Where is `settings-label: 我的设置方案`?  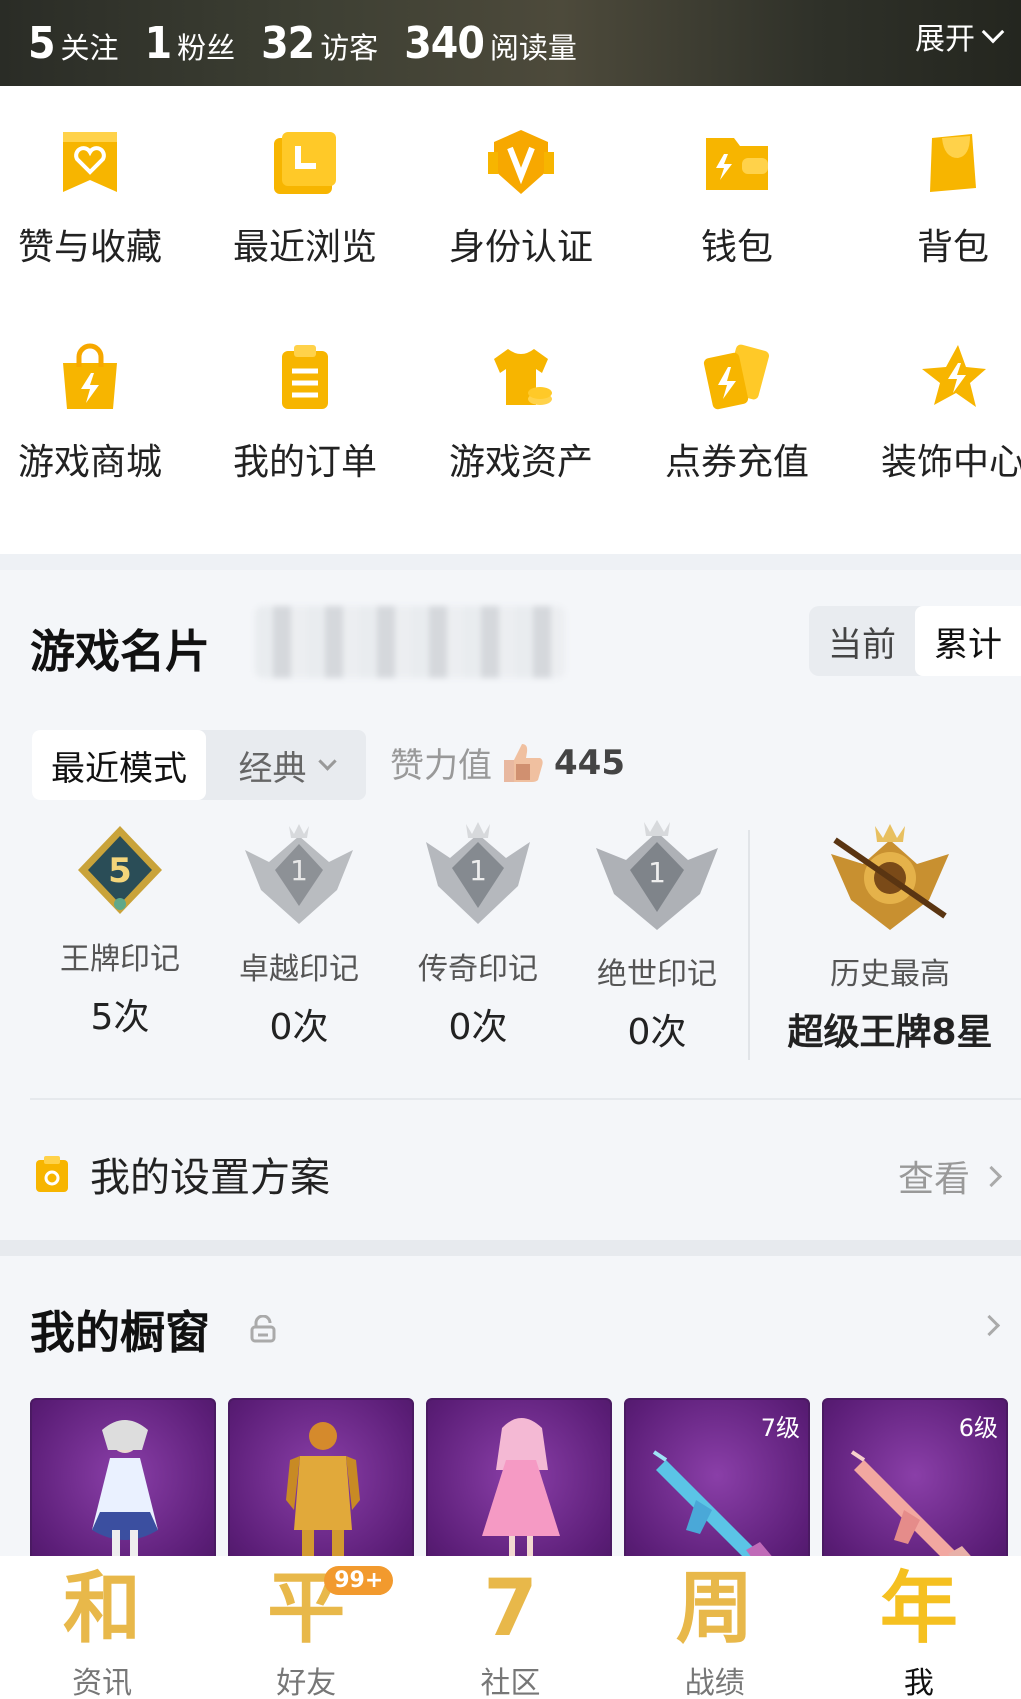
settings-label: 我的设置方案 is located at coordinates (210, 1178).